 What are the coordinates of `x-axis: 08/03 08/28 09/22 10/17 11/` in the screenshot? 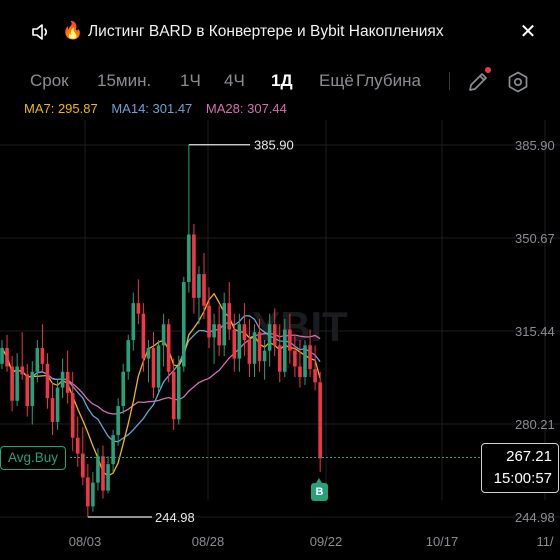 It's located at (311, 541).